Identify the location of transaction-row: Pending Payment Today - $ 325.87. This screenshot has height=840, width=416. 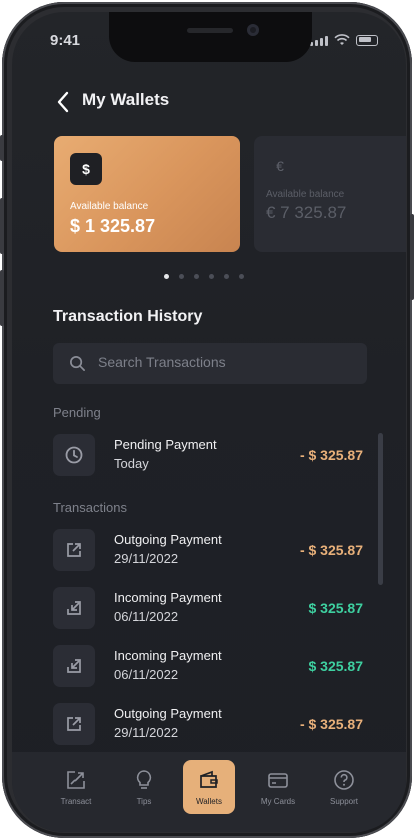
(208, 455).